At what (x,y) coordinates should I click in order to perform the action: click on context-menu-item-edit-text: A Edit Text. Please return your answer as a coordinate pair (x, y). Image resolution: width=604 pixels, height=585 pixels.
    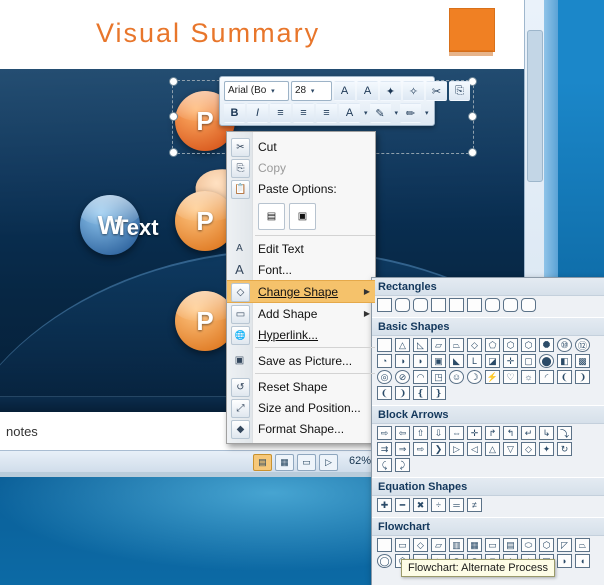
    Looking at the image, I should click on (301, 248).